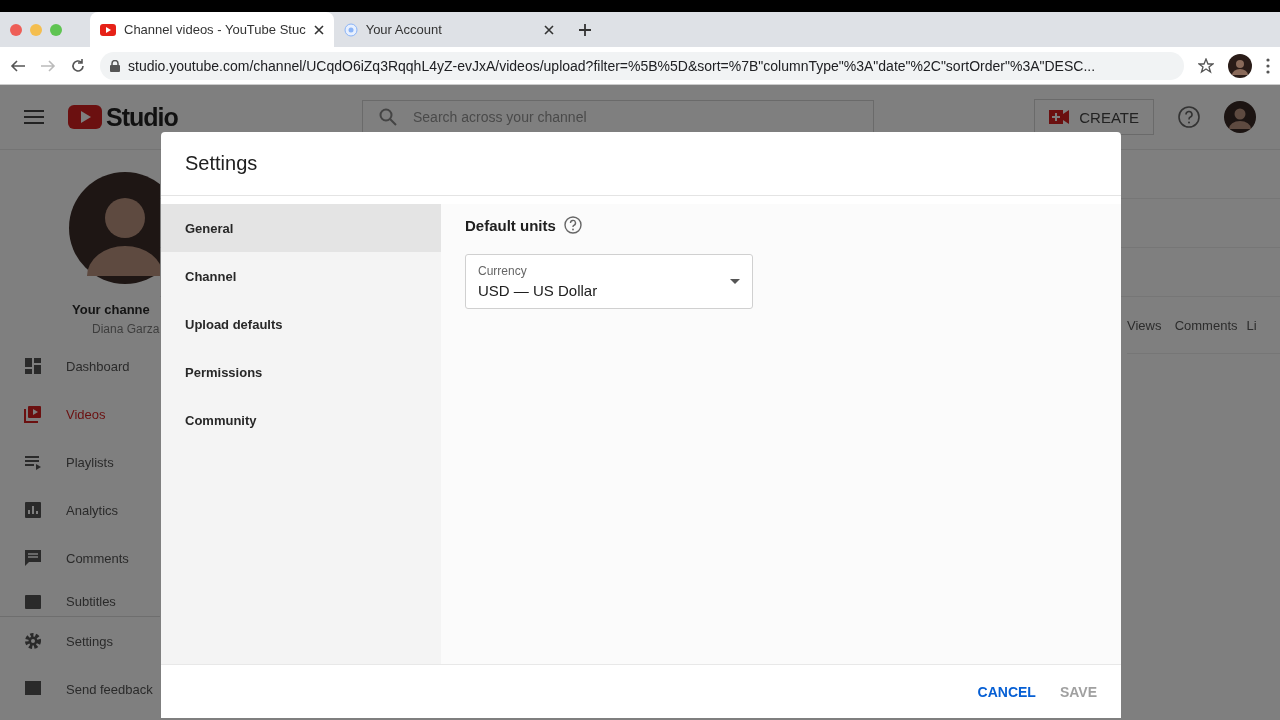 Image resolution: width=1280 pixels, height=720 pixels. I want to click on nav-item: Settings, so click(80, 641).